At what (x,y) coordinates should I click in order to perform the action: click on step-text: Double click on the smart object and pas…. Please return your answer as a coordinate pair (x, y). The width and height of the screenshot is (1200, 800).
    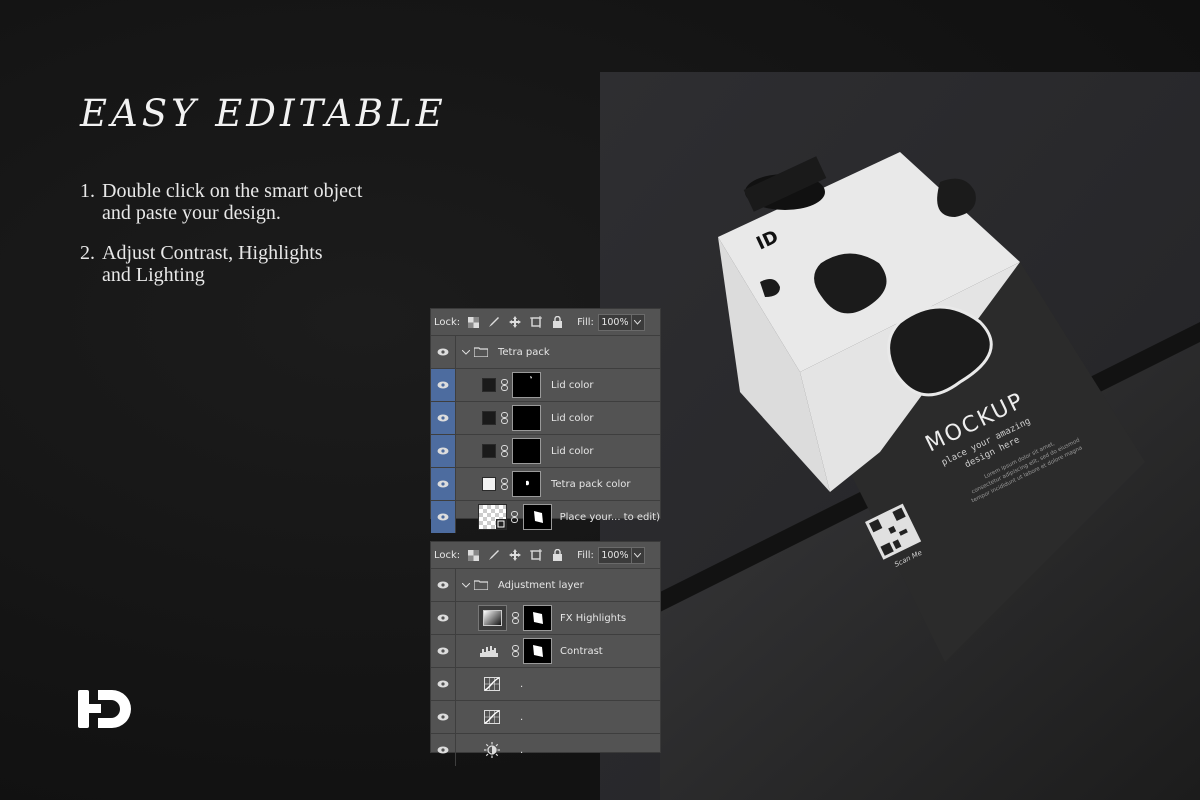
    Looking at the image, I should click on (232, 202).